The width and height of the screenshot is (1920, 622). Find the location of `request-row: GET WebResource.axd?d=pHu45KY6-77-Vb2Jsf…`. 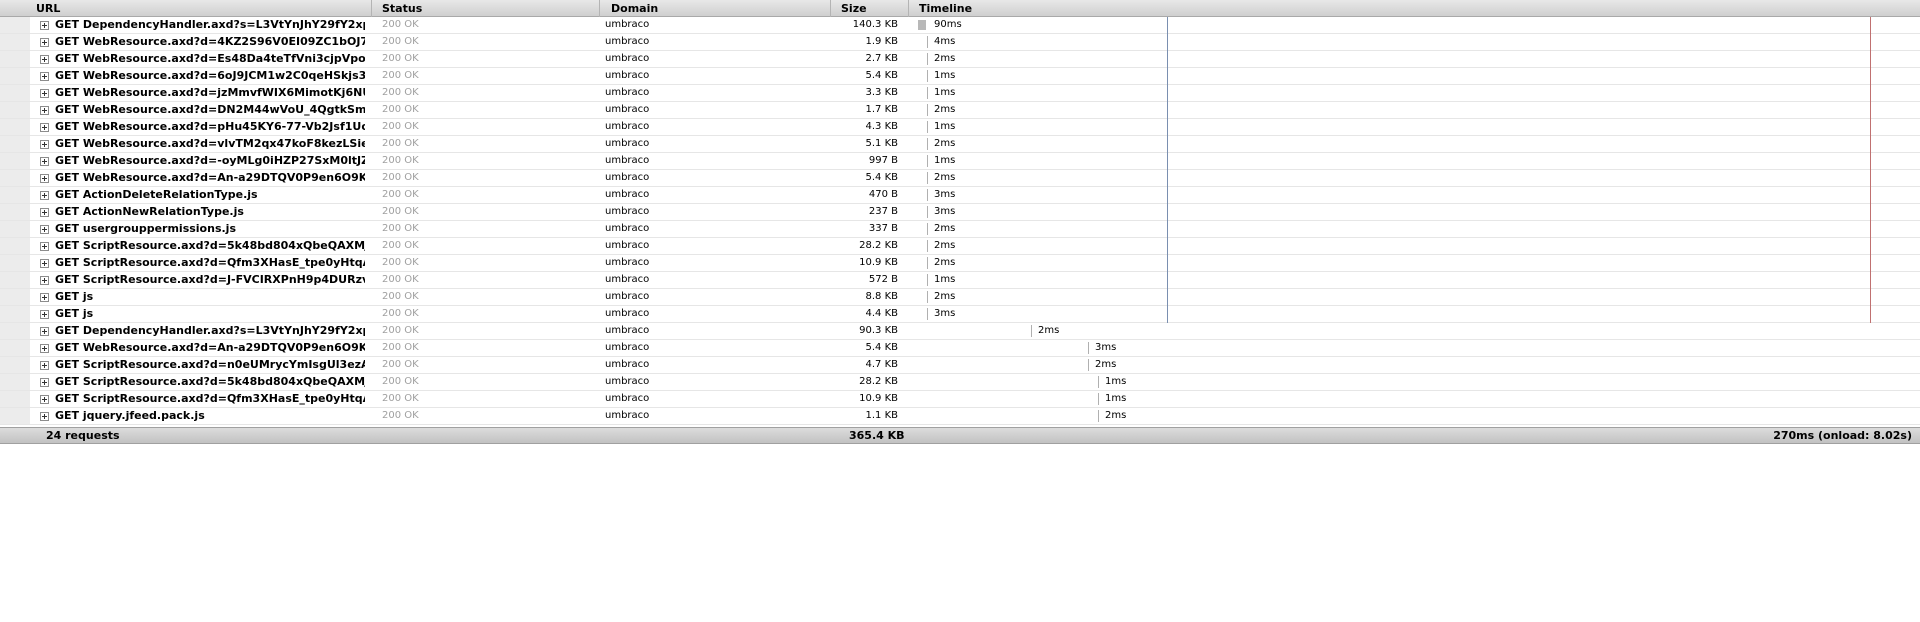

request-row: GET WebResource.axd?d=pHu45KY6-77-Vb2Jsf… is located at coordinates (960, 127).